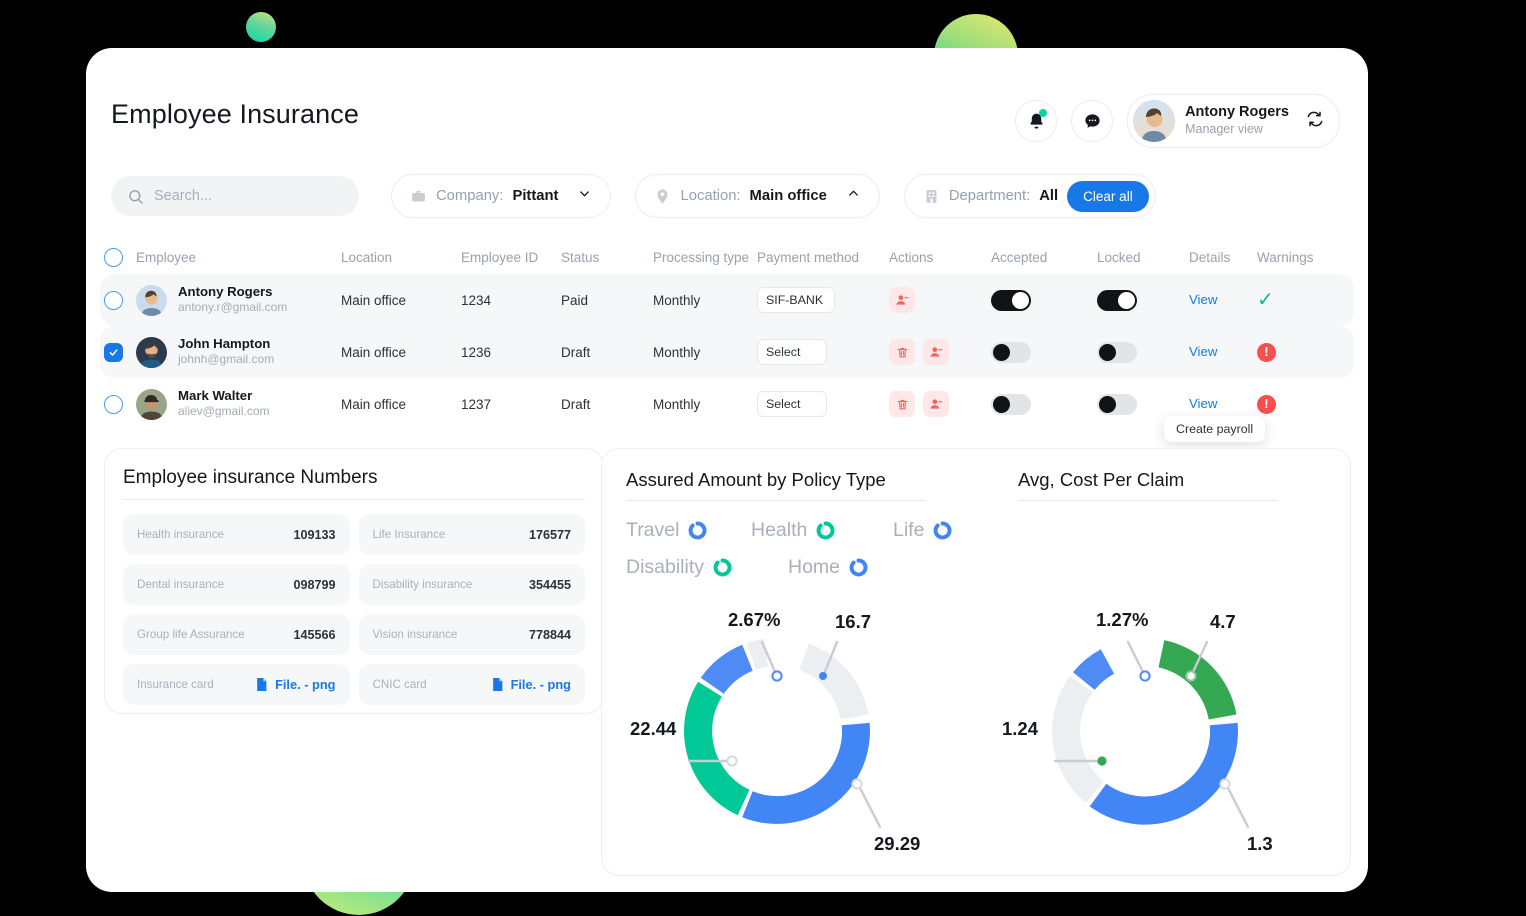 Image resolution: width=1526 pixels, height=916 pixels. What do you see at coordinates (215, 395) in the screenshot?
I see `employee-name: Mark Walter` at bounding box center [215, 395].